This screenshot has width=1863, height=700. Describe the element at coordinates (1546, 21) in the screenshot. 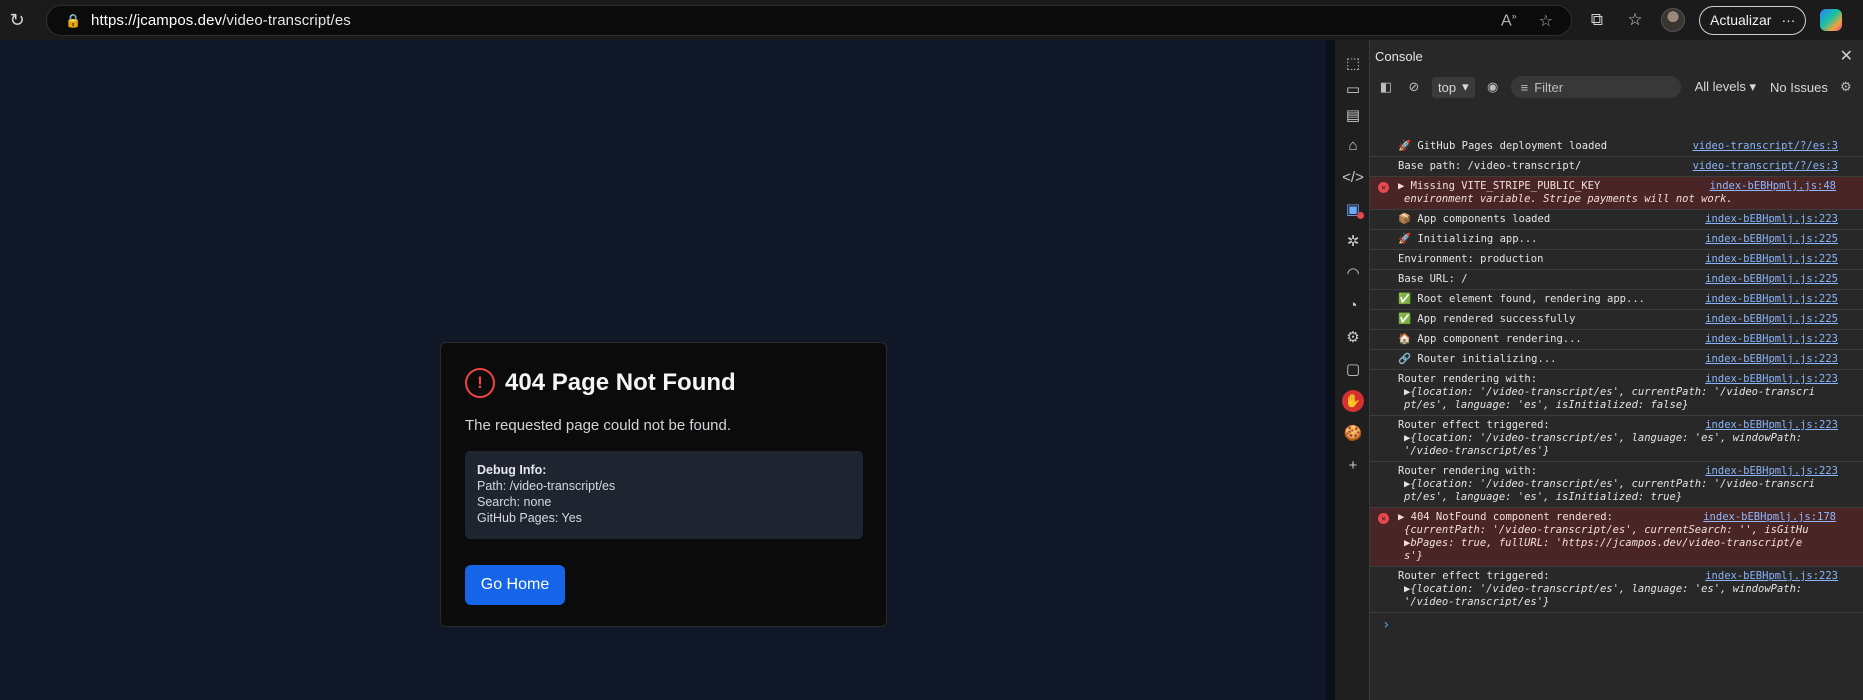

I see `favorite-star-icon: ☆` at that location.